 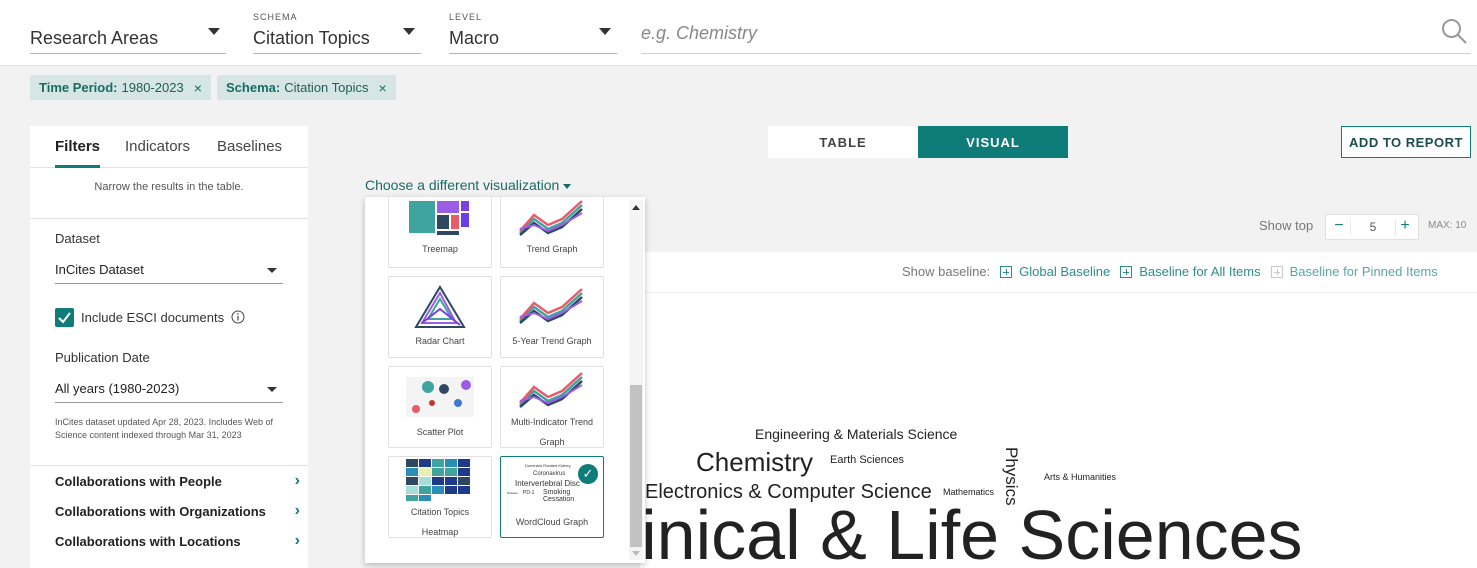 I want to click on panel-hint: Narrow the results in the table., so click(x=169, y=187).